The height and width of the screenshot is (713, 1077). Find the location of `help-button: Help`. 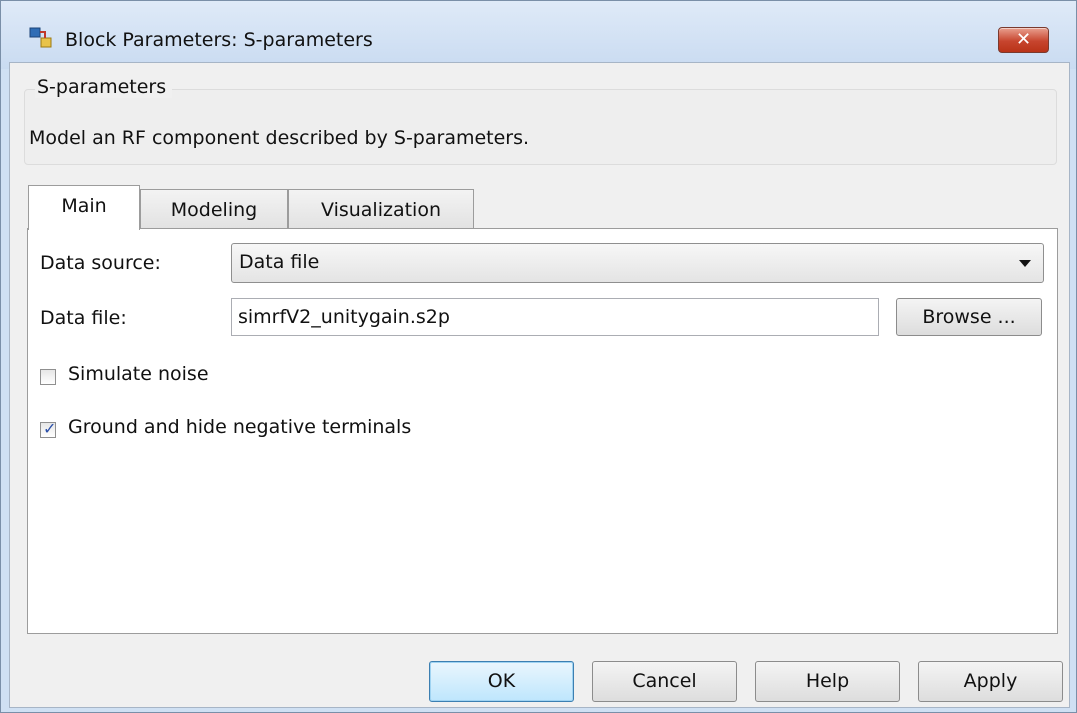

help-button: Help is located at coordinates (827, 681).